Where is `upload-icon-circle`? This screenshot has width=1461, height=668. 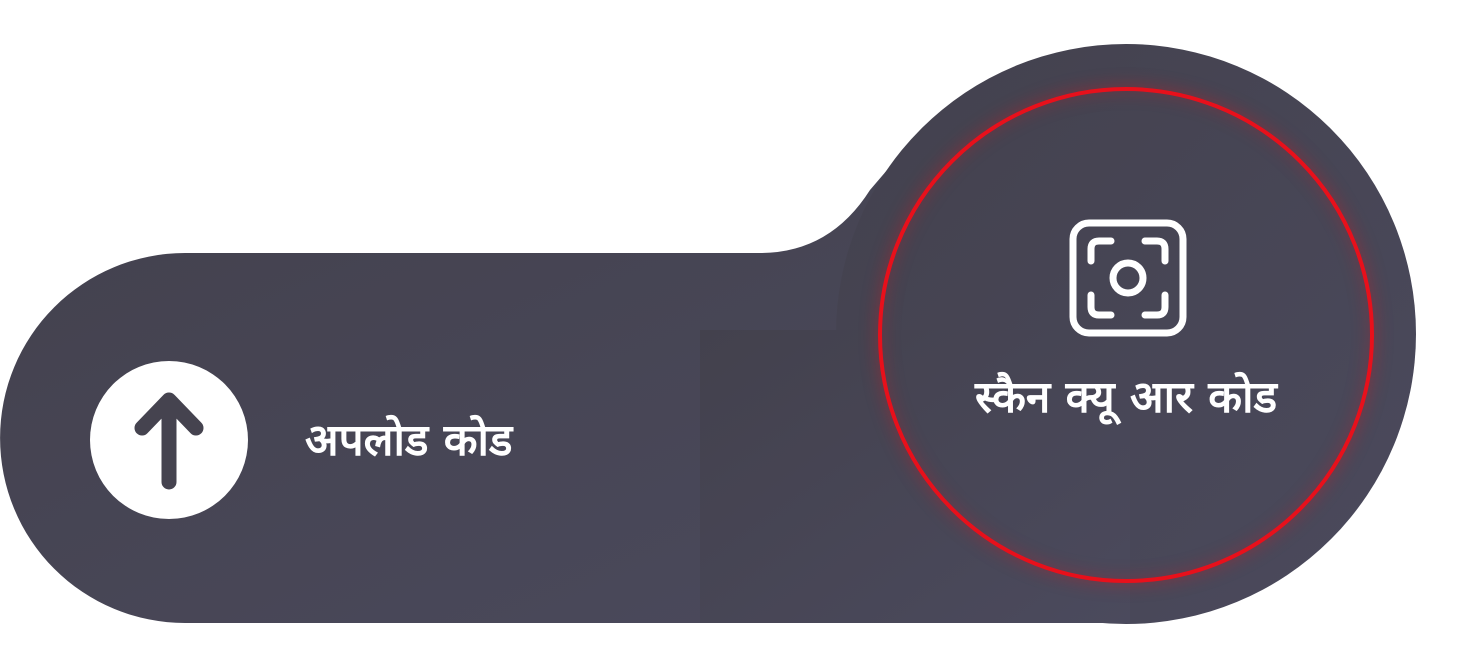 upload-icon-circle is located at coordinates (169, 440).